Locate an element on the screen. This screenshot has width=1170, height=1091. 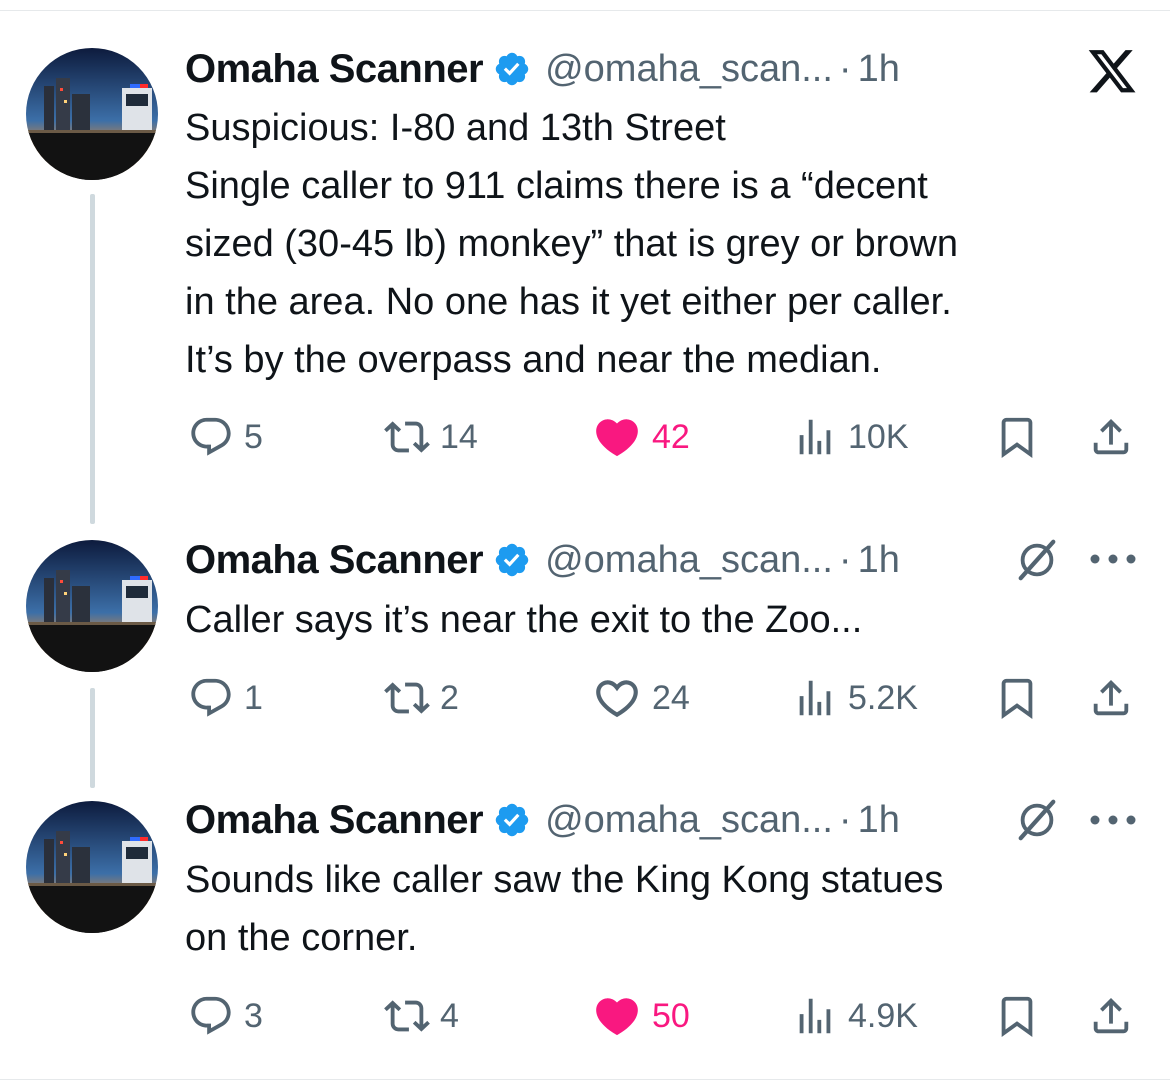
like-count: 50 is located at coordinates (671, 1015).